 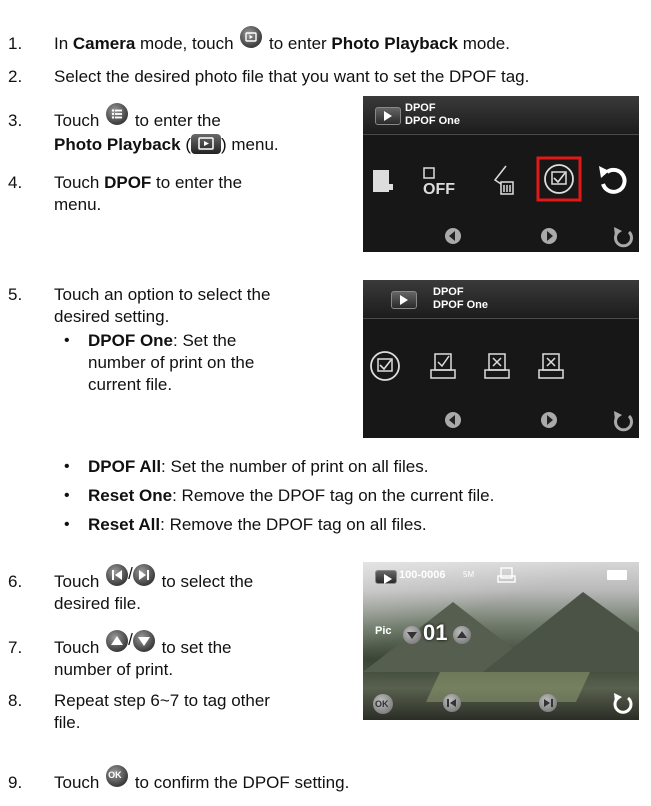 What do you see at coordinates (383, 181) in the screenshot?
I see `dpof-file-key-icon` at bounding box center [383, 181].